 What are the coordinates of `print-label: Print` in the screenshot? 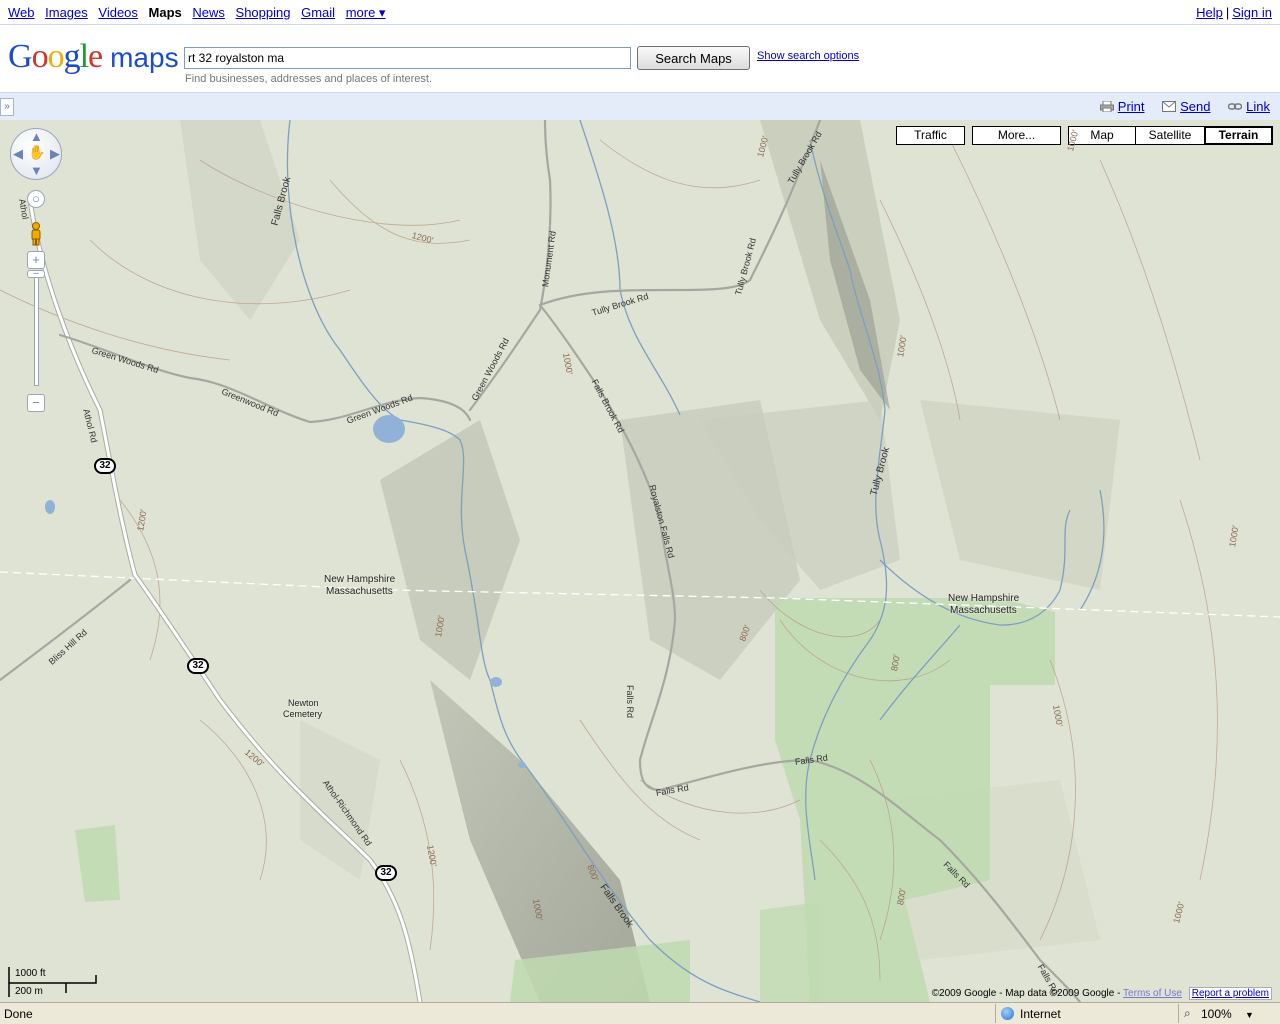 It's located at (1131, 106).